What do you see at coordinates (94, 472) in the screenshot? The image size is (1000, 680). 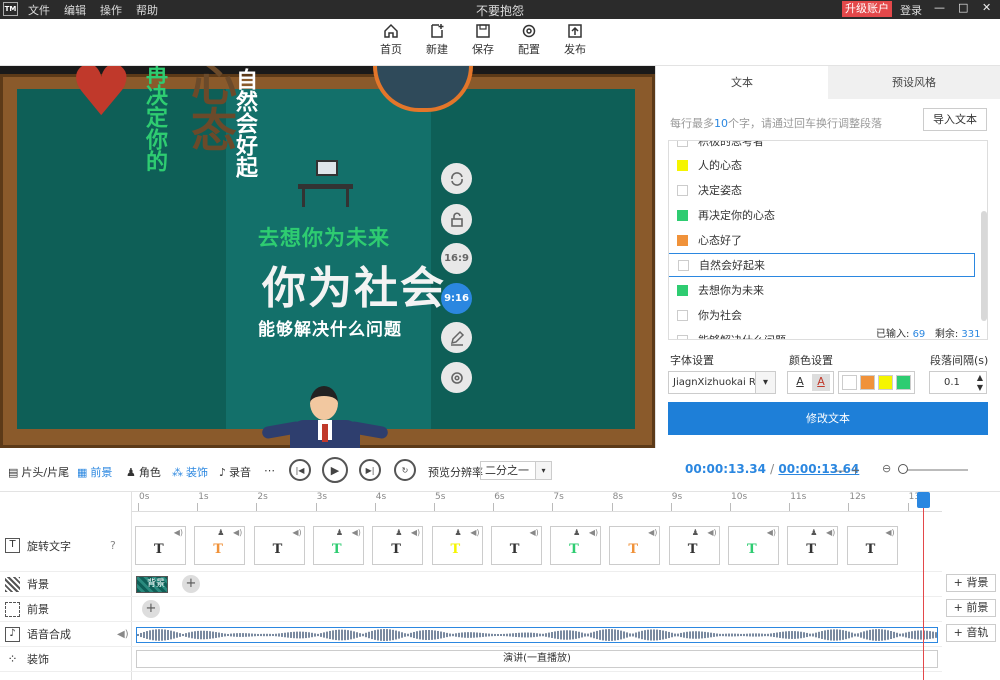 I see `foreground-button: ▦ 前景` at bounding box center [94, 472].